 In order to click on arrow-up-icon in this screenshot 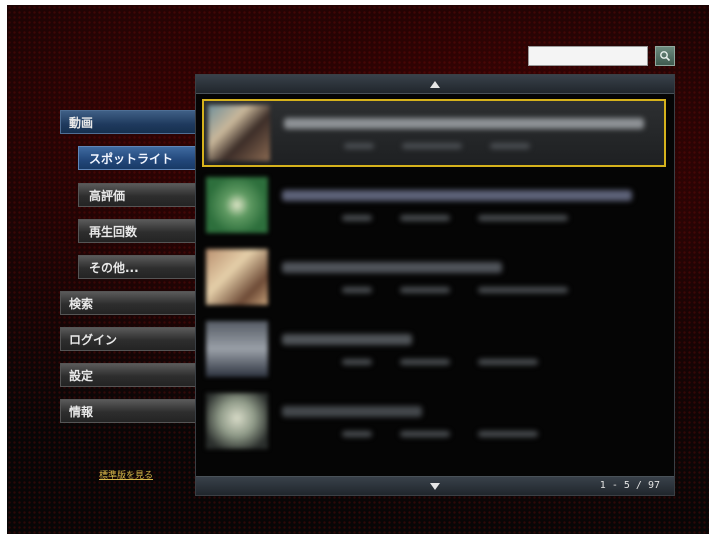, I will do `click(435, 84)`.